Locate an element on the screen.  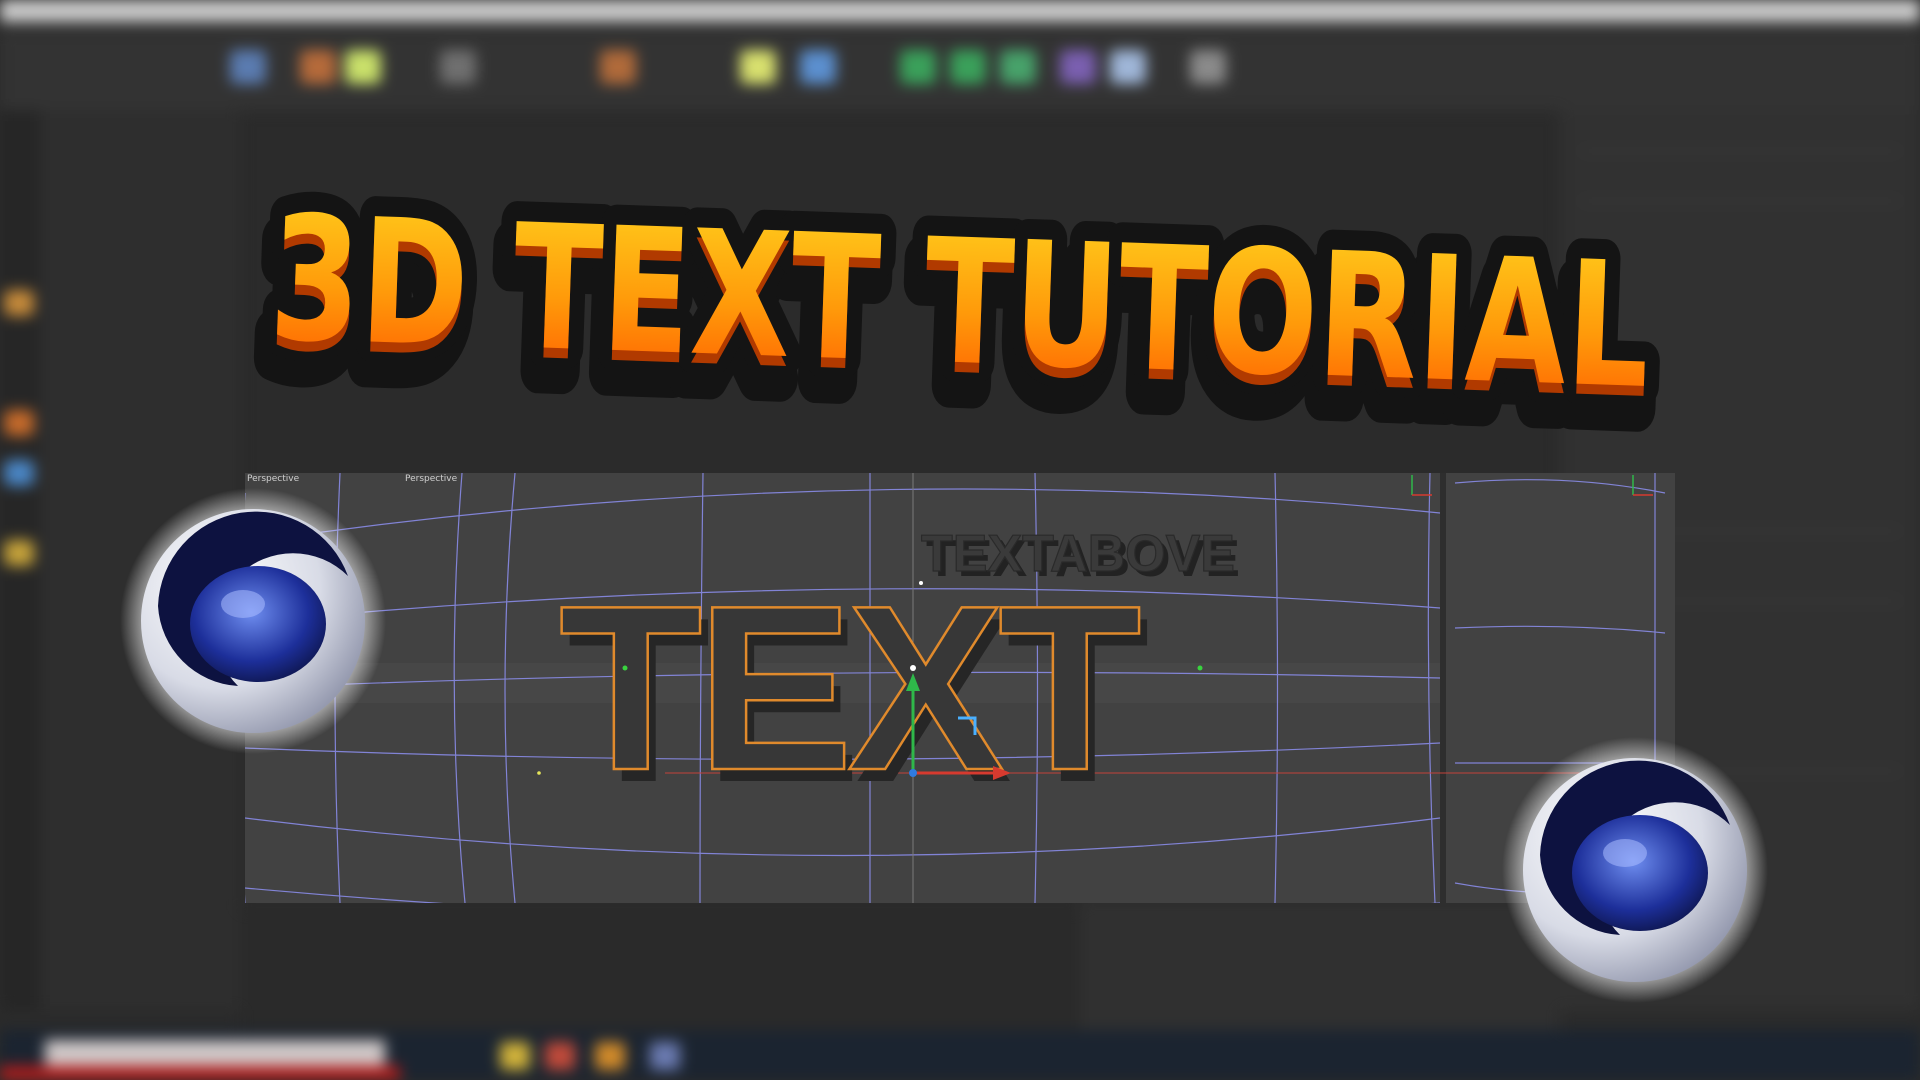
scene-text-main: TEXT TEXT is located at coordinates (856, 693).